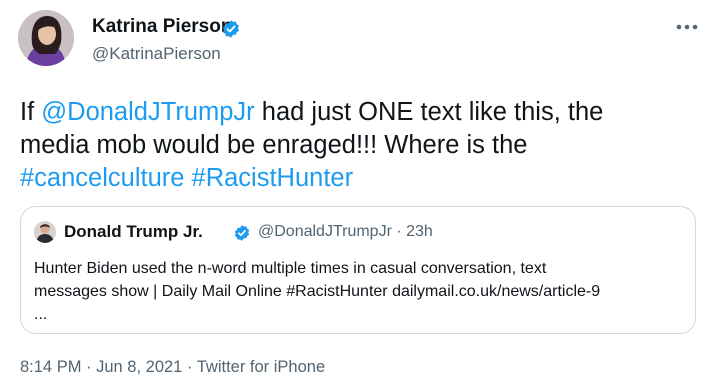 The height and width of the screenshot is (392, 720). I want to click on tweet-date: Jun 8, 2021, so click(139, 367).